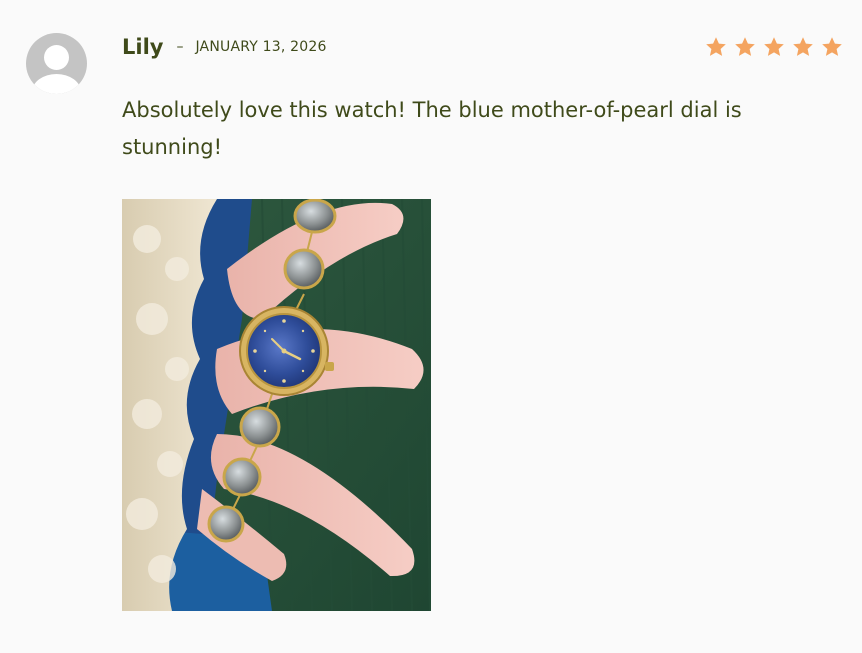 This screenshot has height=653, width=862. I want to click on review-date: JANUARY 13, 2026, so click(261, 47).